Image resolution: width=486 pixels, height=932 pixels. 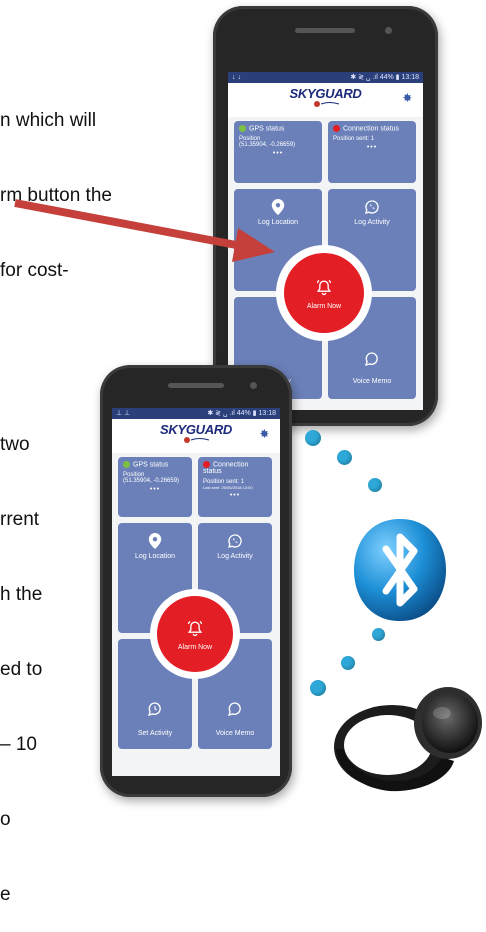 What do you see at coordinates (400, 570) in the screenshot?
I see `bluetooth-icon` at bounding box center [400, 570].